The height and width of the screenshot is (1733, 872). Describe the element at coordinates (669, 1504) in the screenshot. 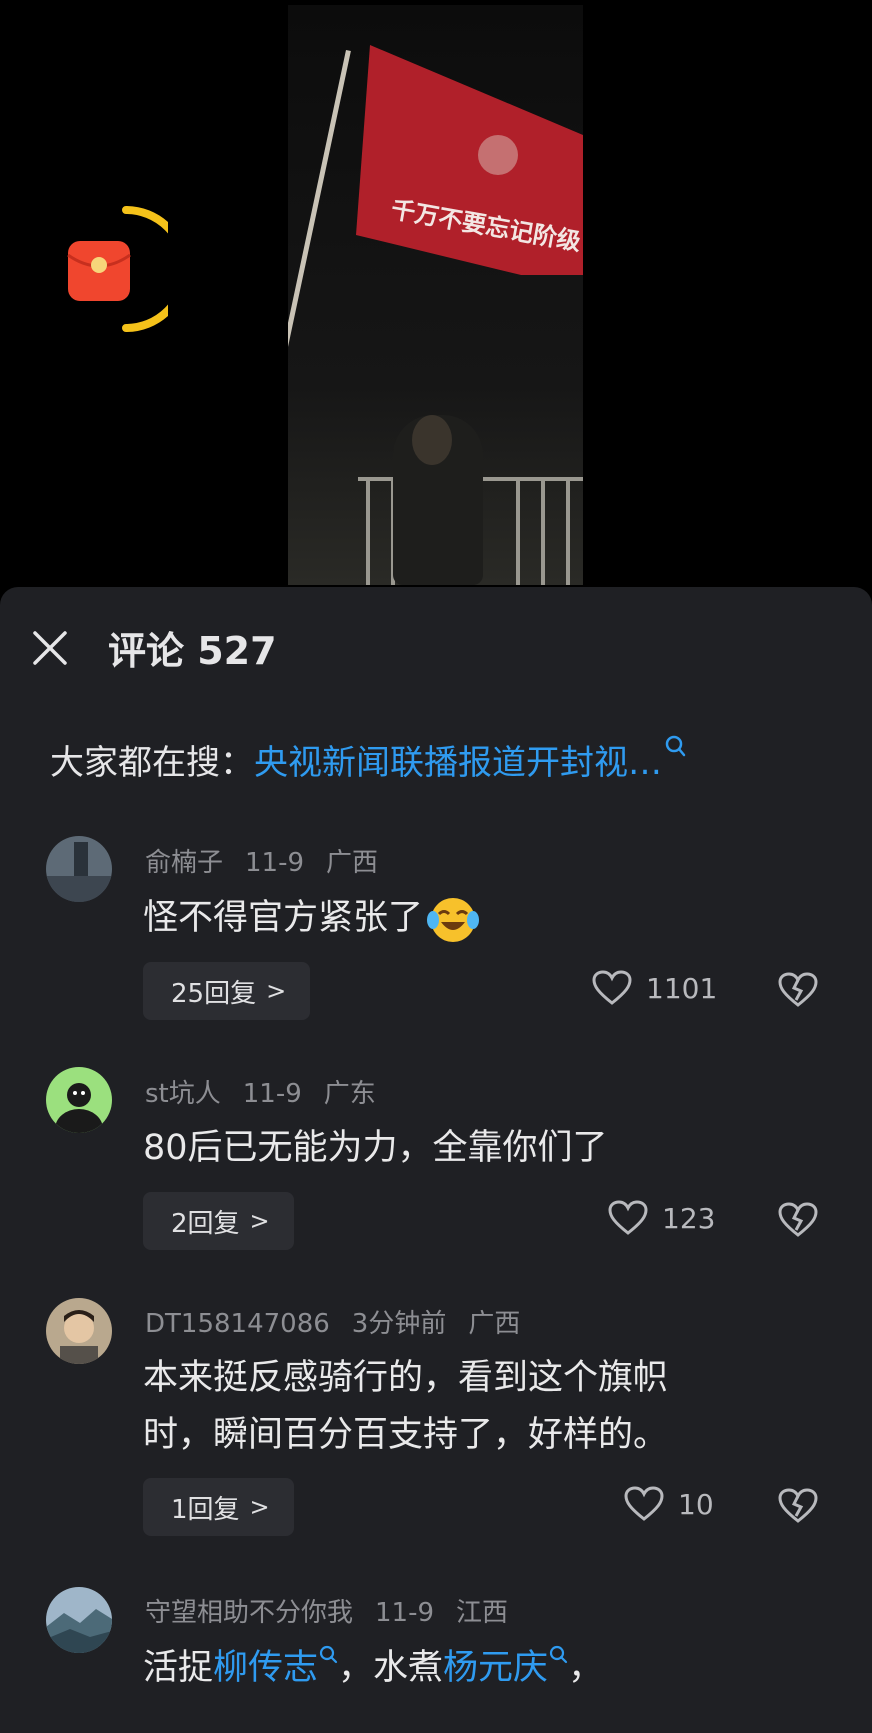

I see `like-button: 10` at that location.